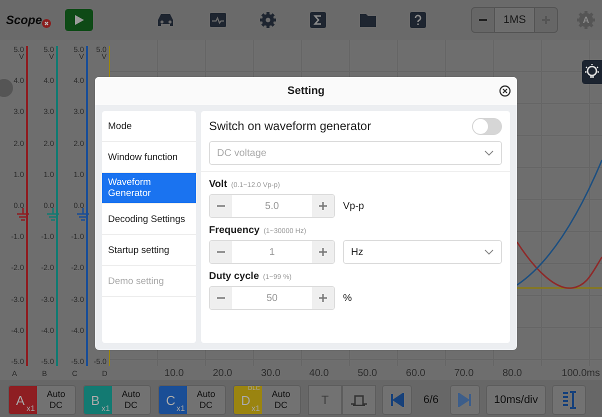 Image resolution: width=602 pixels, height=417 pixels. What do you see at coordinates (218, 184) in the screenshot?
I see `parameter-label: Volt` at bounding box center [218, 184].